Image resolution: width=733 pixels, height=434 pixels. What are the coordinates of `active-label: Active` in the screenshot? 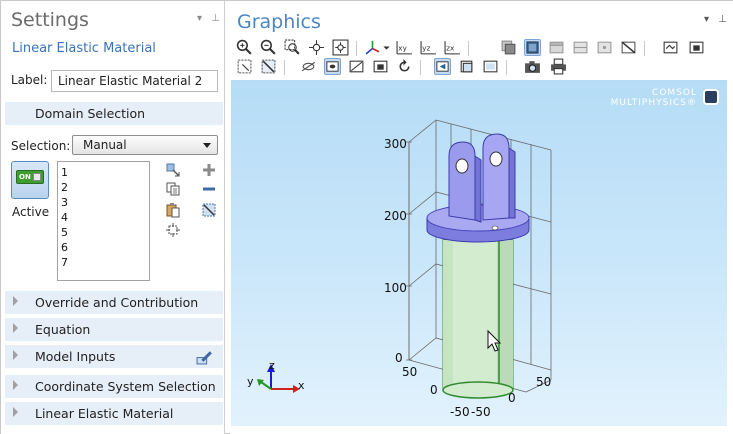 It's located at (31, 212).